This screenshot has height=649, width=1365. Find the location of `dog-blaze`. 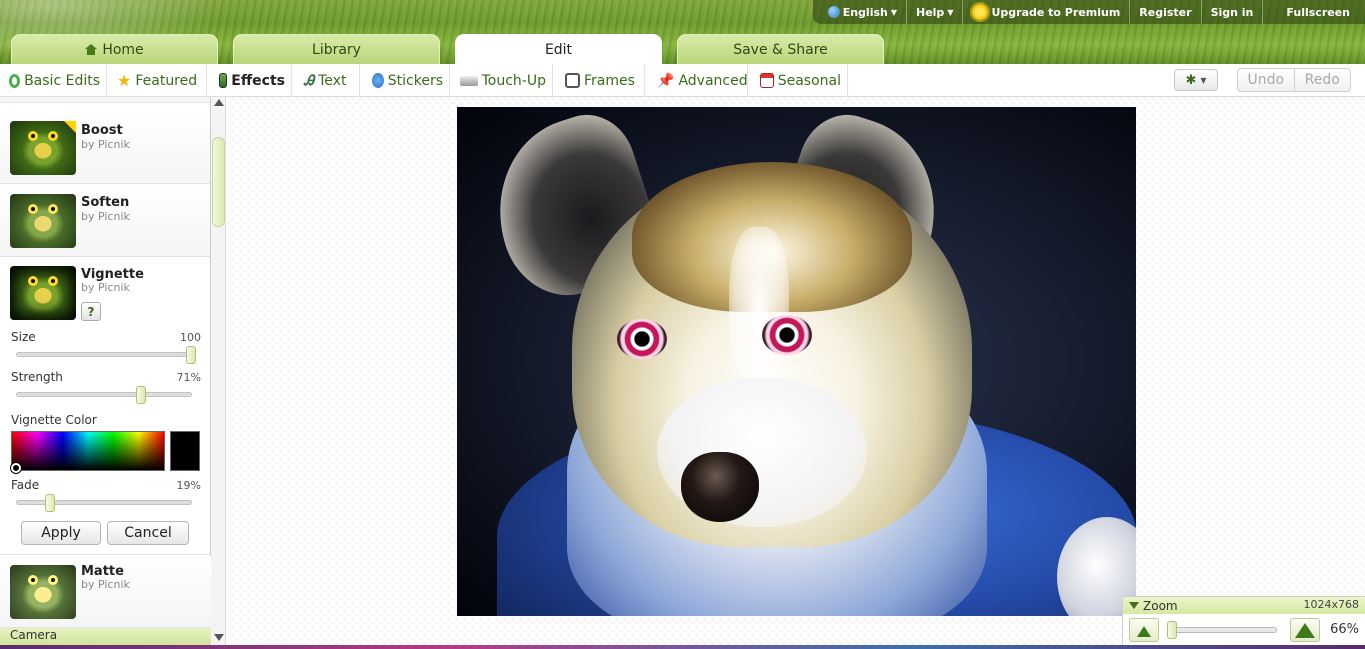

dog-blaze is located at coordinates (759, 307).